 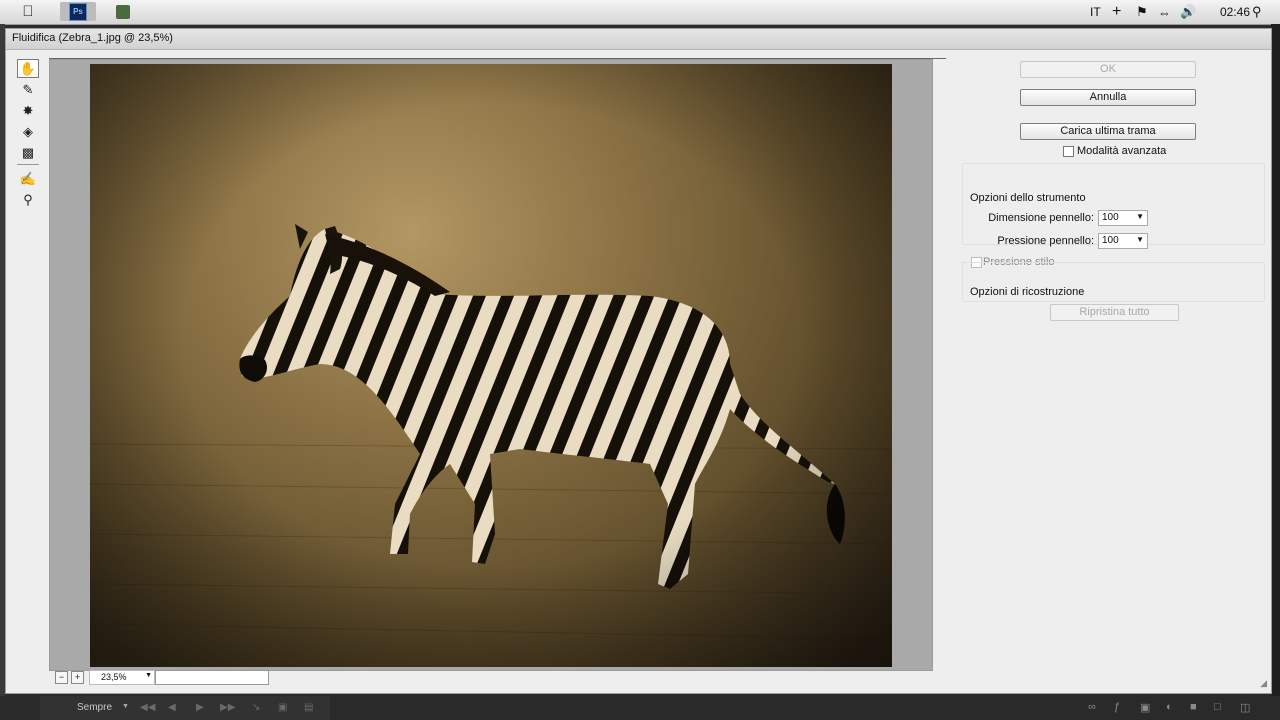 What do you see at coordinates (1108, 131) in the screenshot?
I see `load-last-mesh-button: Carica ultima trama` at bounding box center [1108, 131].